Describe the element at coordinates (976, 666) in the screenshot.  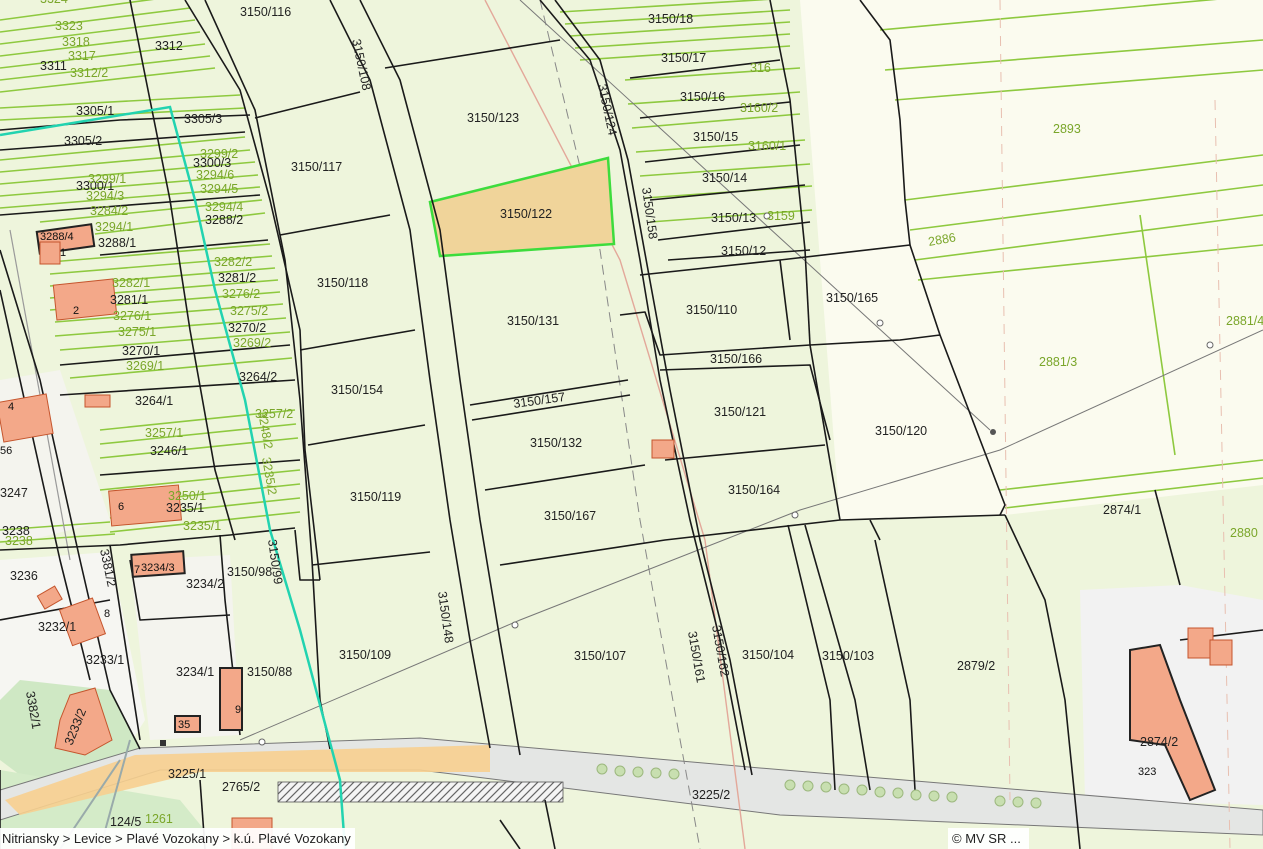
I see `parcel-label: 2879/2` at that location.